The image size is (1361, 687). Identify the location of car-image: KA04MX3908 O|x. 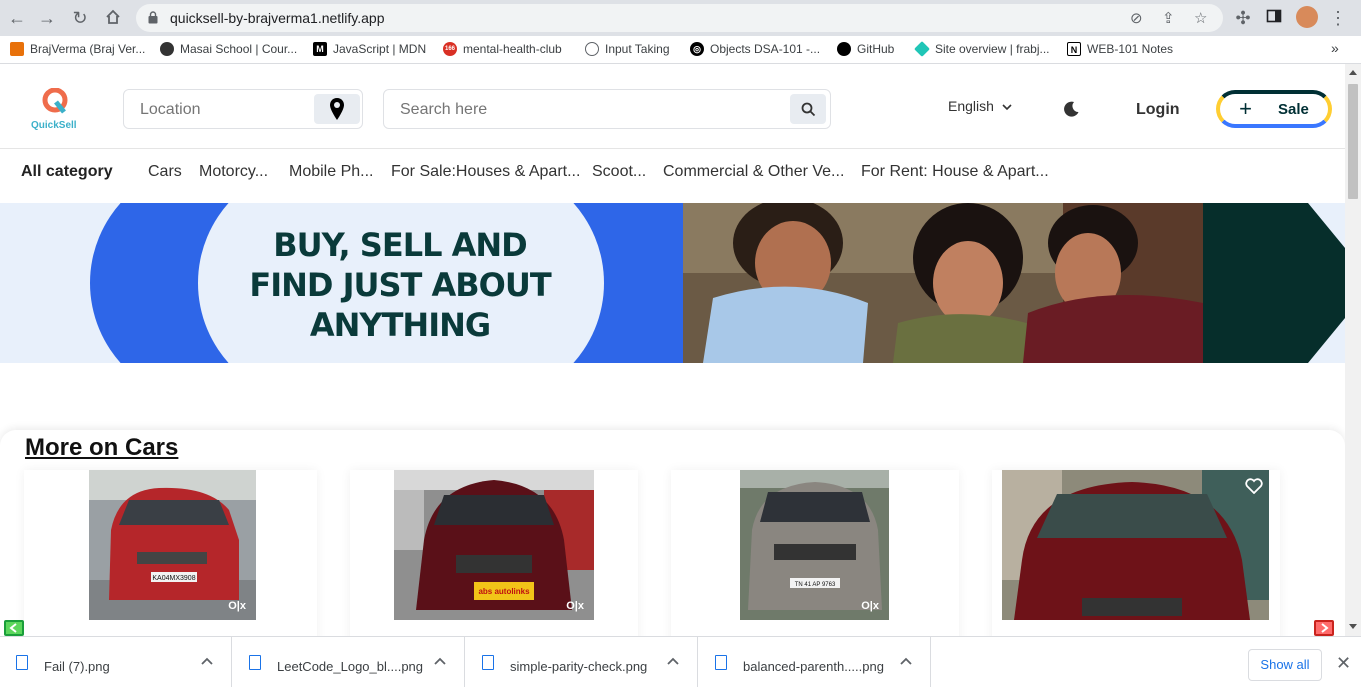
(172, 545).